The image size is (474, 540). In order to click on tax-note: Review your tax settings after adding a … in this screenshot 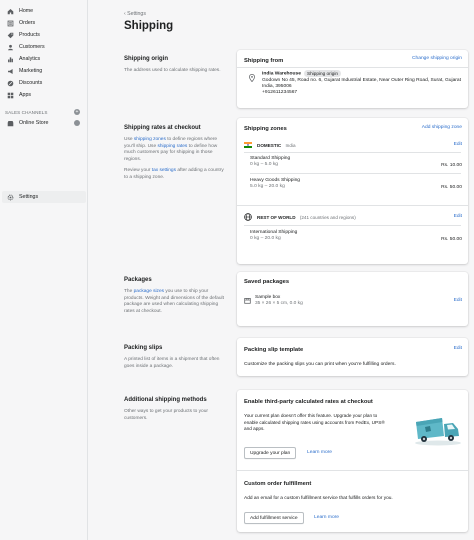, I will do `click(174, 174)`.